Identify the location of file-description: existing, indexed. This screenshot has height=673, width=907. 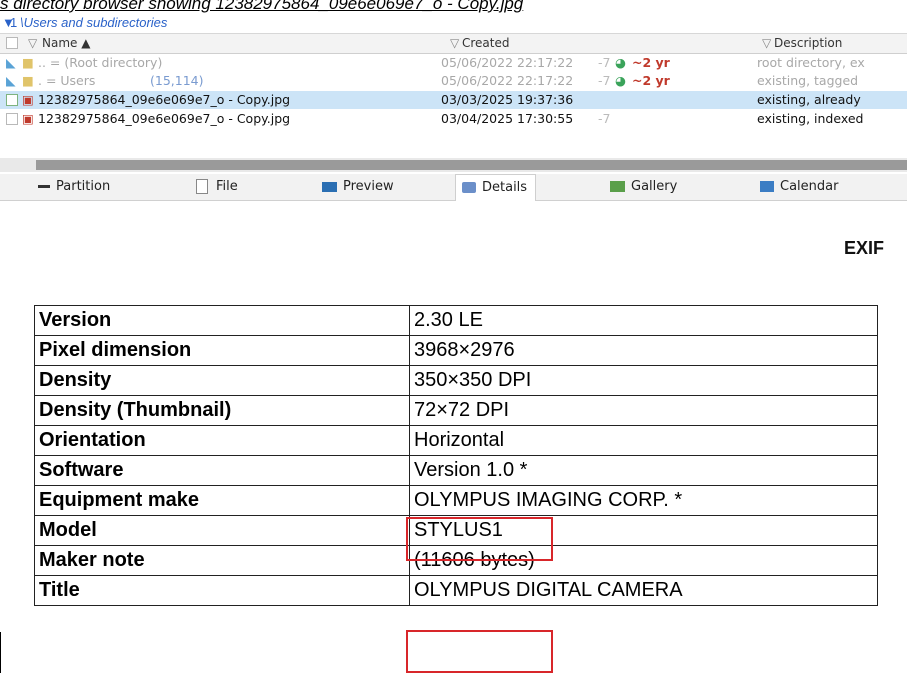
(810, 118).